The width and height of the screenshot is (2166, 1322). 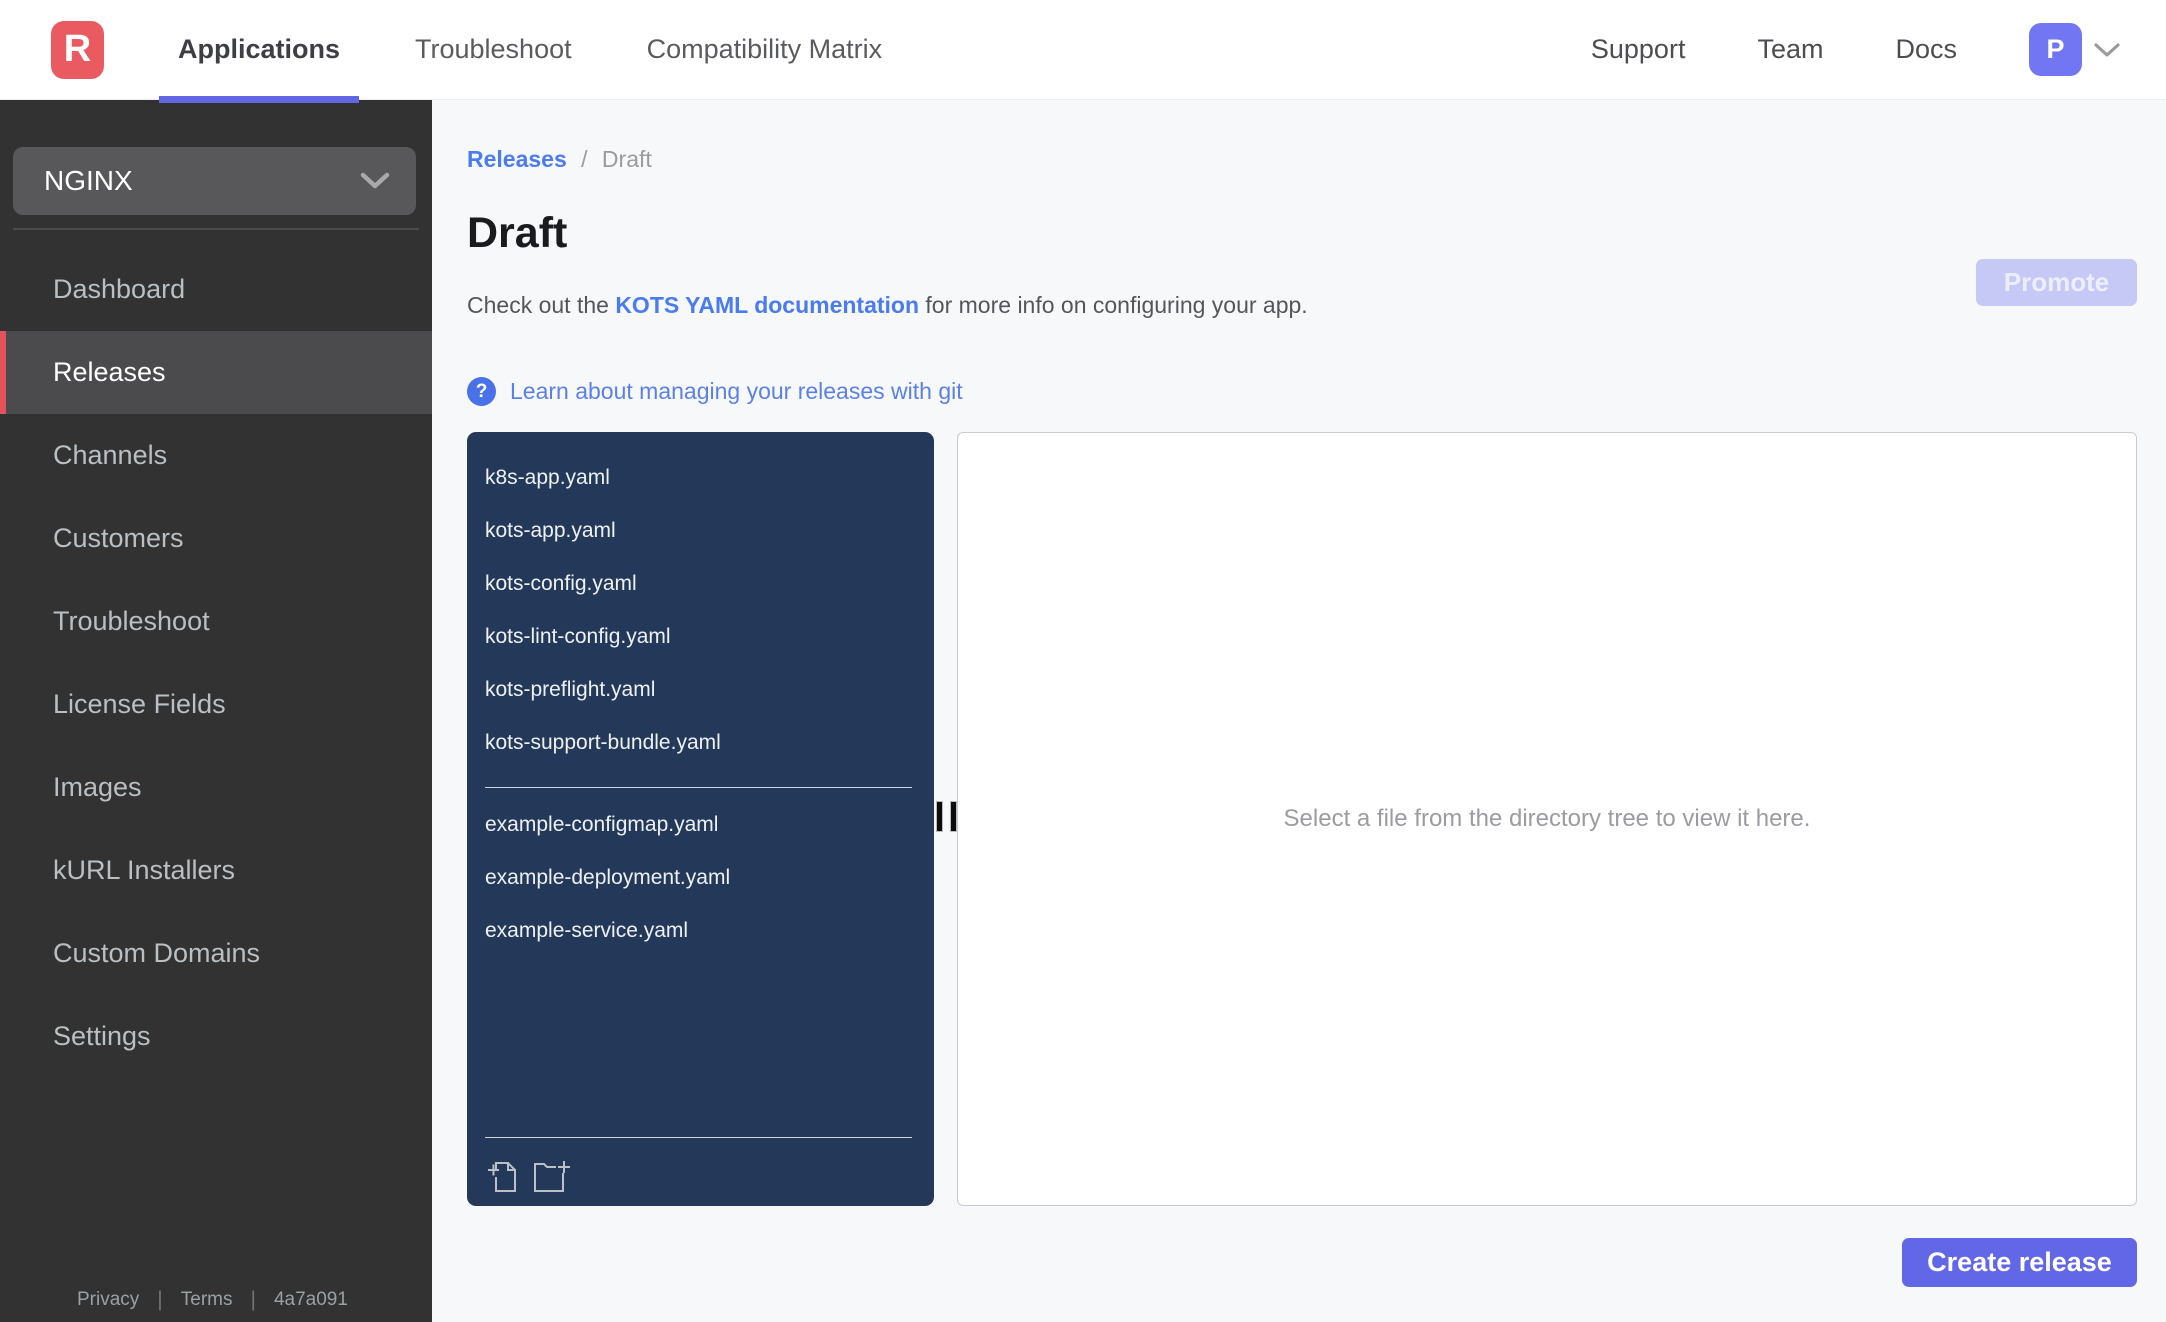 I want to click on file-example-deployment: example-deployment.yaml, so click(x=700, y=877).